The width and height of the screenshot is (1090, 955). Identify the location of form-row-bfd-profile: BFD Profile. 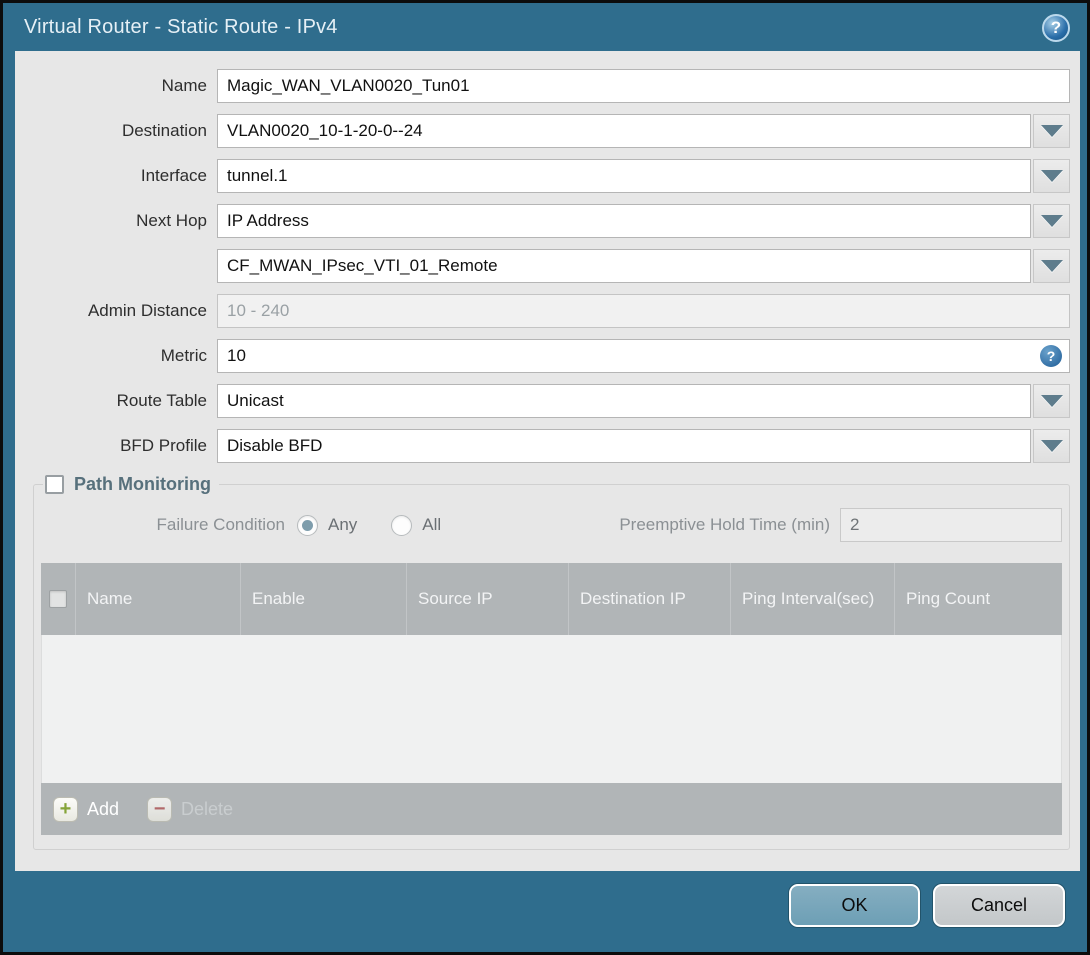
(542, 446).